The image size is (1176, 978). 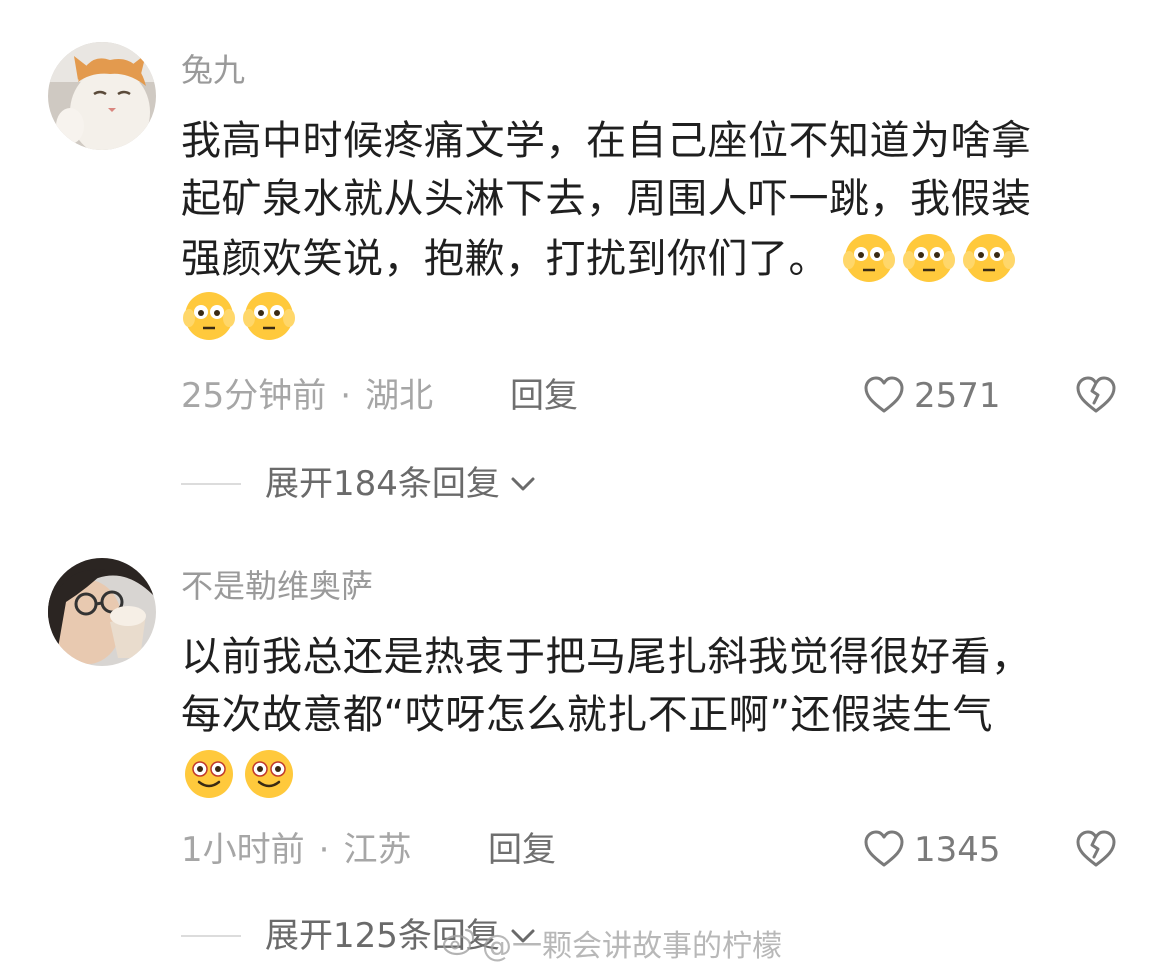 I want to click on like-button: 1345, so click(x=931, y=850).